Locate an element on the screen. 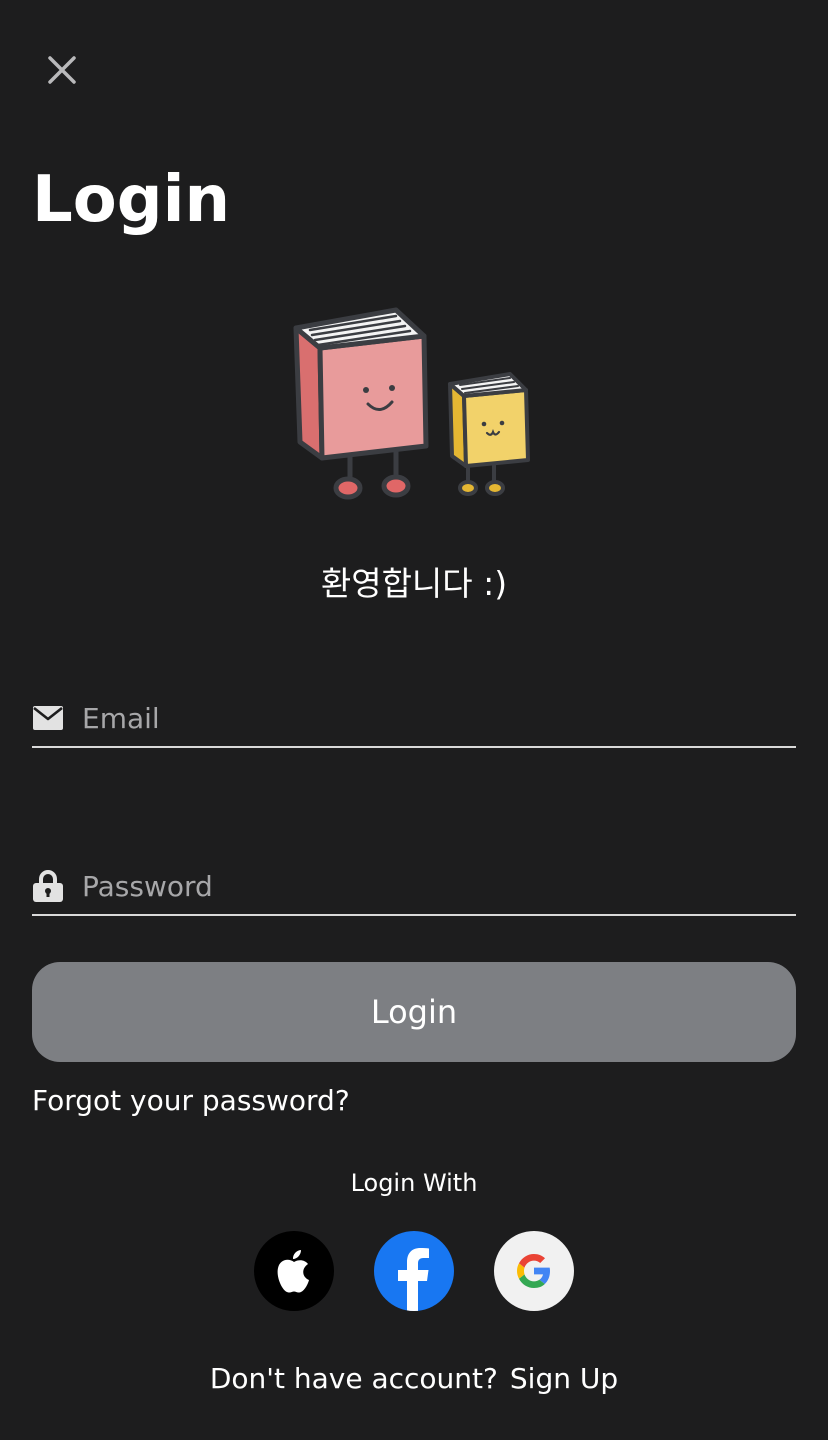 The image size is (828, 1440). apple-login-button is located at coordinates (294, 1271).